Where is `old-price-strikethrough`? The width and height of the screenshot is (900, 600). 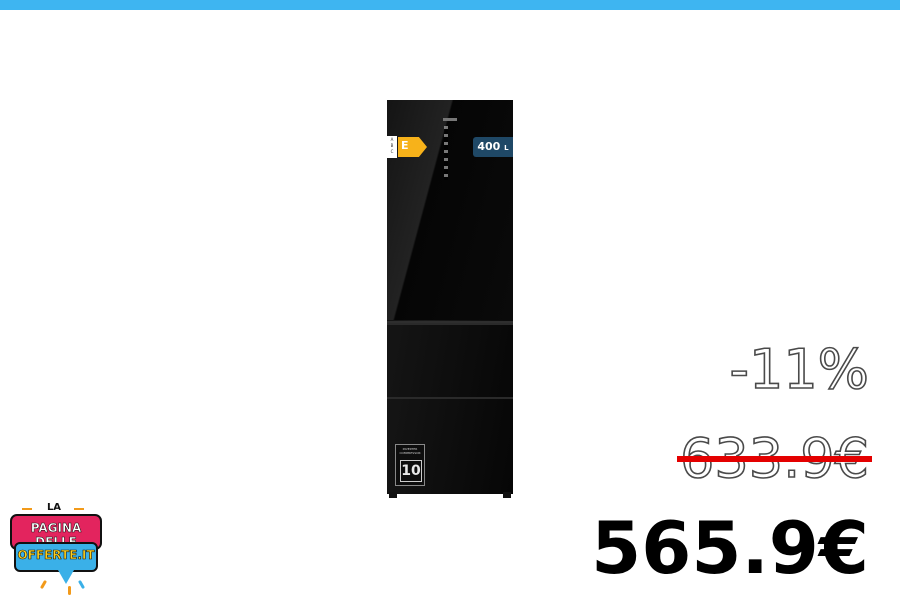 old-price-strikethrough is located at coordinates (774, 459).